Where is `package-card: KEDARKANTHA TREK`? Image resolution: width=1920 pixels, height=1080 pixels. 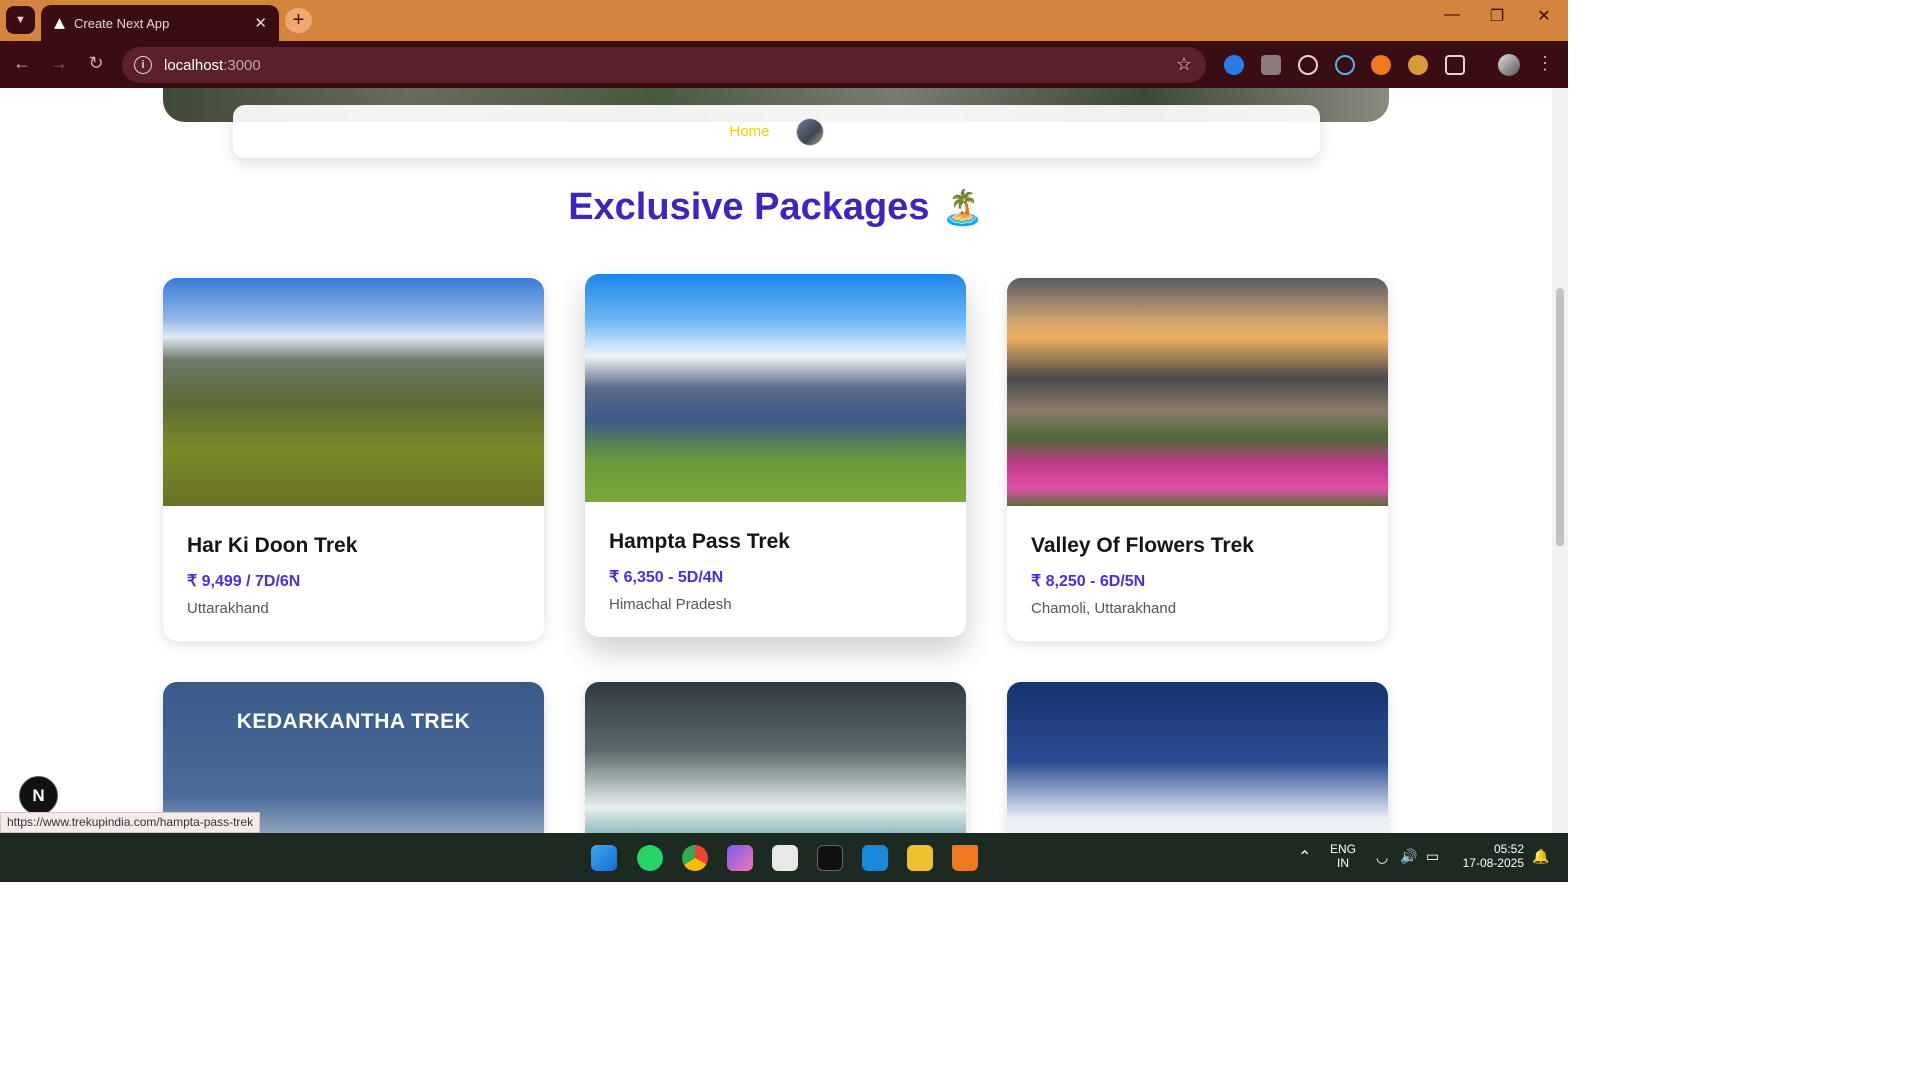 package-card: KEDARKANTHA TREK is located at coordinates (353, 757).